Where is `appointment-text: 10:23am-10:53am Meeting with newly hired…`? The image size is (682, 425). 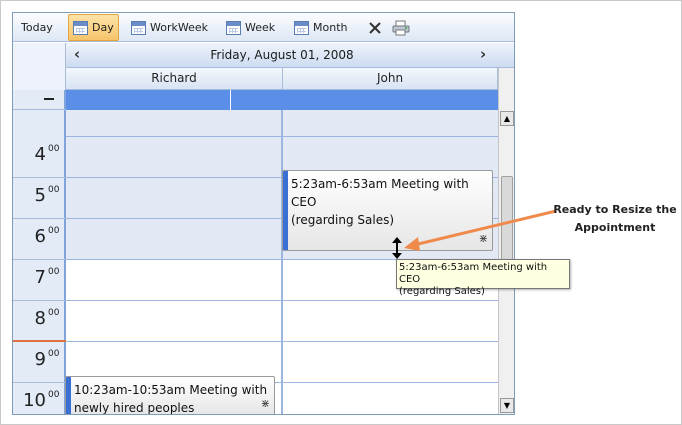 appointment-text: 10:23am-10:53am Meeting with newly hired… is located at coordinates (171, 399).